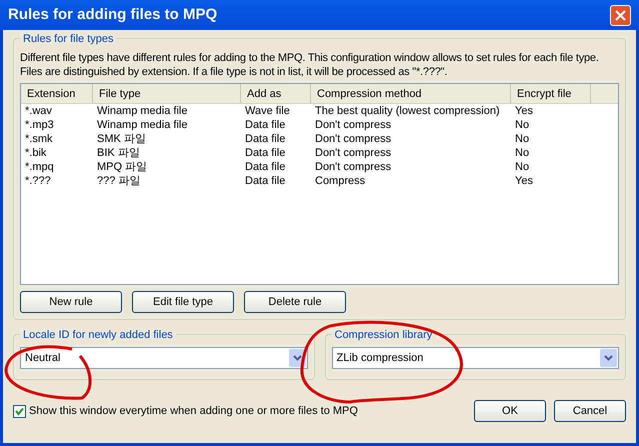 Image resolution: width=639 pixels, height=446 pixels. I want to click on table-cell-text: *.smk, so click(39, 139).